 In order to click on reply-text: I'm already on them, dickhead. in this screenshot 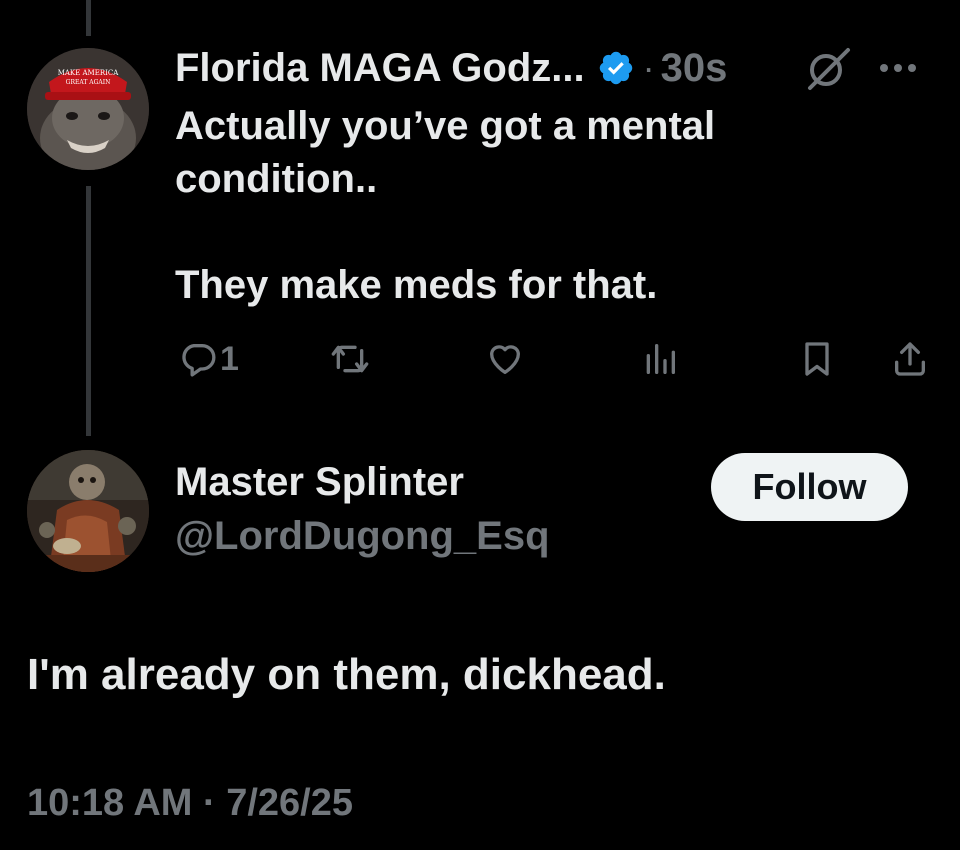, I will do `click(346, 674)`.